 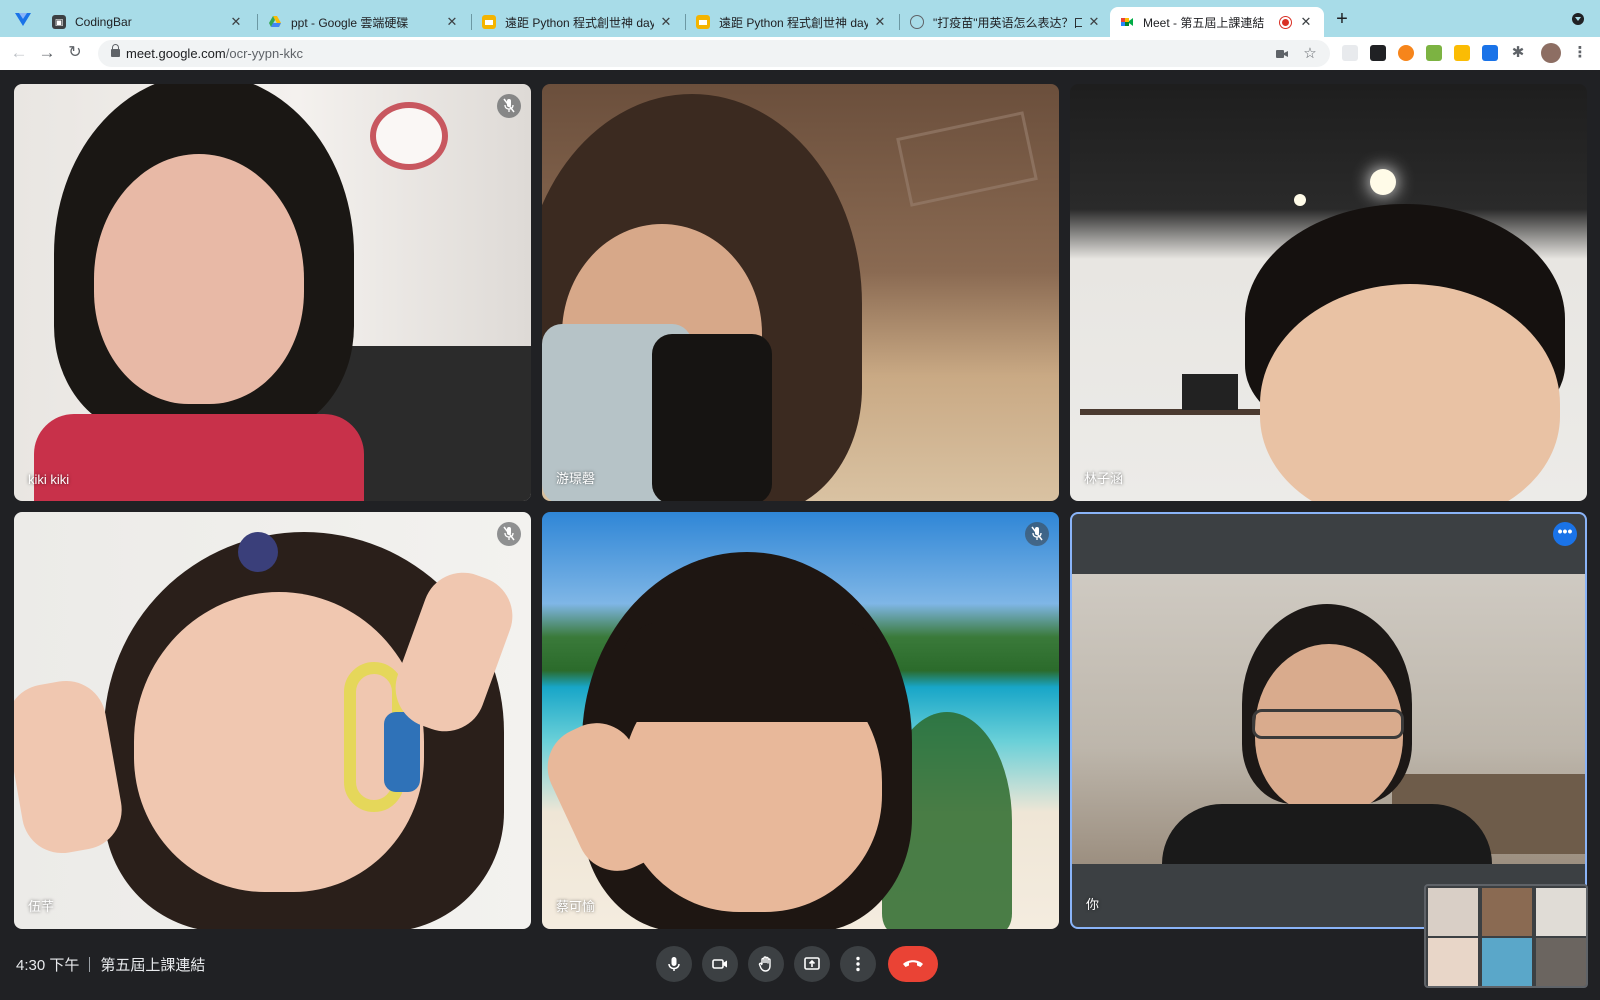 I want to click on tab-meet: Meet - 第五屆上課連結 ✕, so click(x=1217, y=22).